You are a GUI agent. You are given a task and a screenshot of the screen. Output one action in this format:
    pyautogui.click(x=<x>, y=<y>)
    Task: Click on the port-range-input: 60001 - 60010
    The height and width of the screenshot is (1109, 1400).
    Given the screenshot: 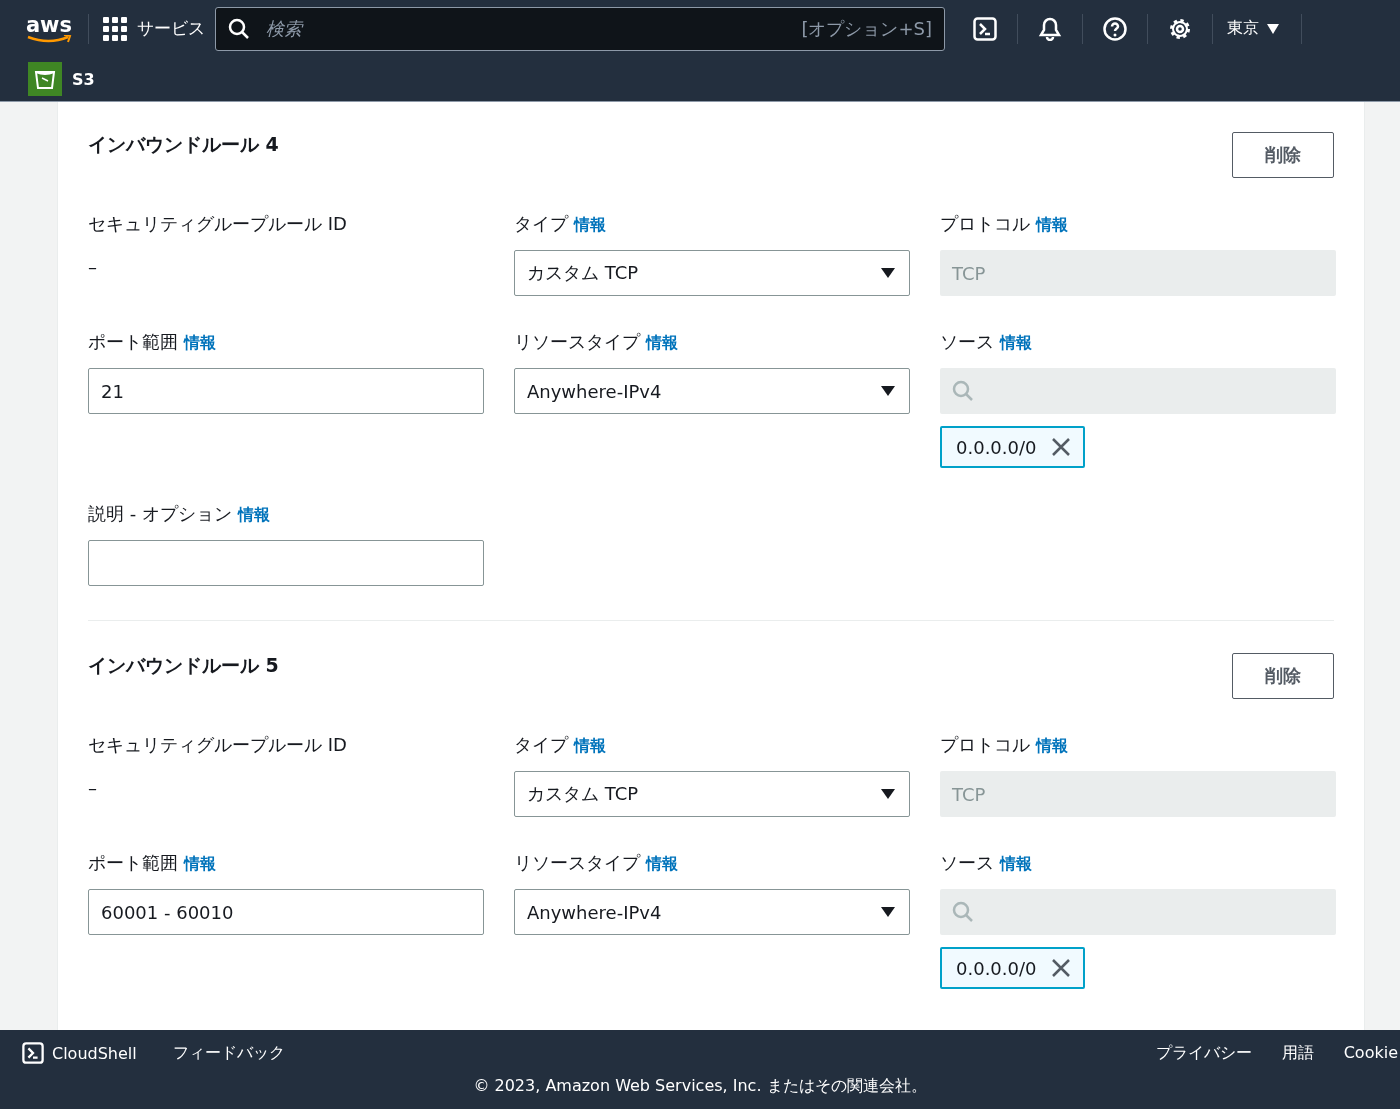 What is the action you would take?
    pyautogui.click(x=286, y=912)
    